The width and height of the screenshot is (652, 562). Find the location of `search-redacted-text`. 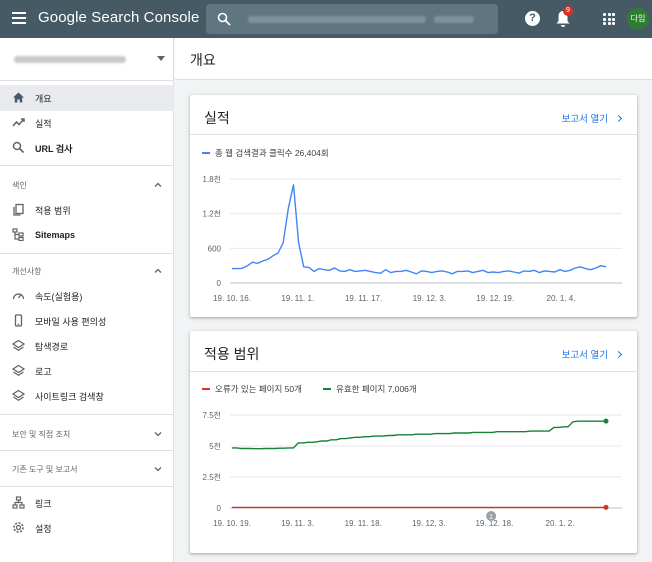

search-redacted-text is located at coordinates (454, 19).